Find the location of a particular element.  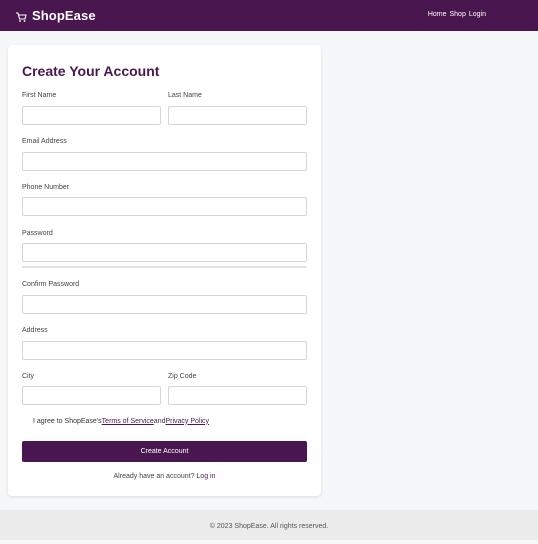

page-title: Create Your Account is located at coordinates (91, 71).